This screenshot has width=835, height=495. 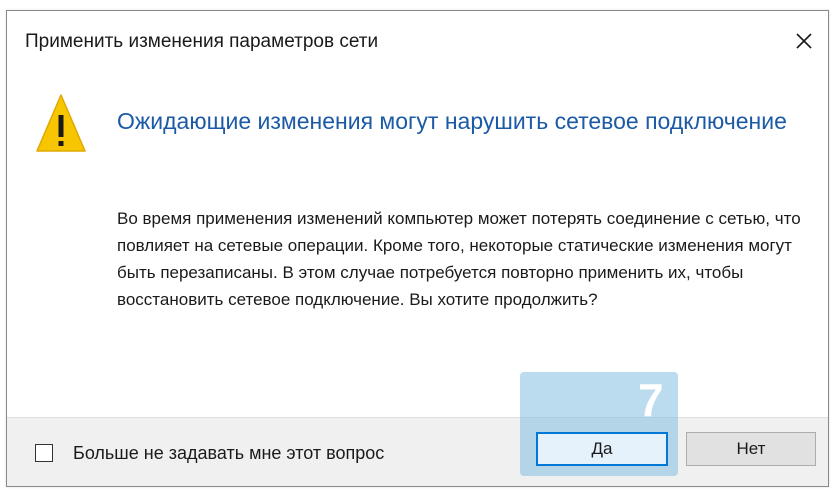 What do you see at coordinates (61, 123) in the screenshot?
I see `warning-icon` at bounding box center [61, 123].